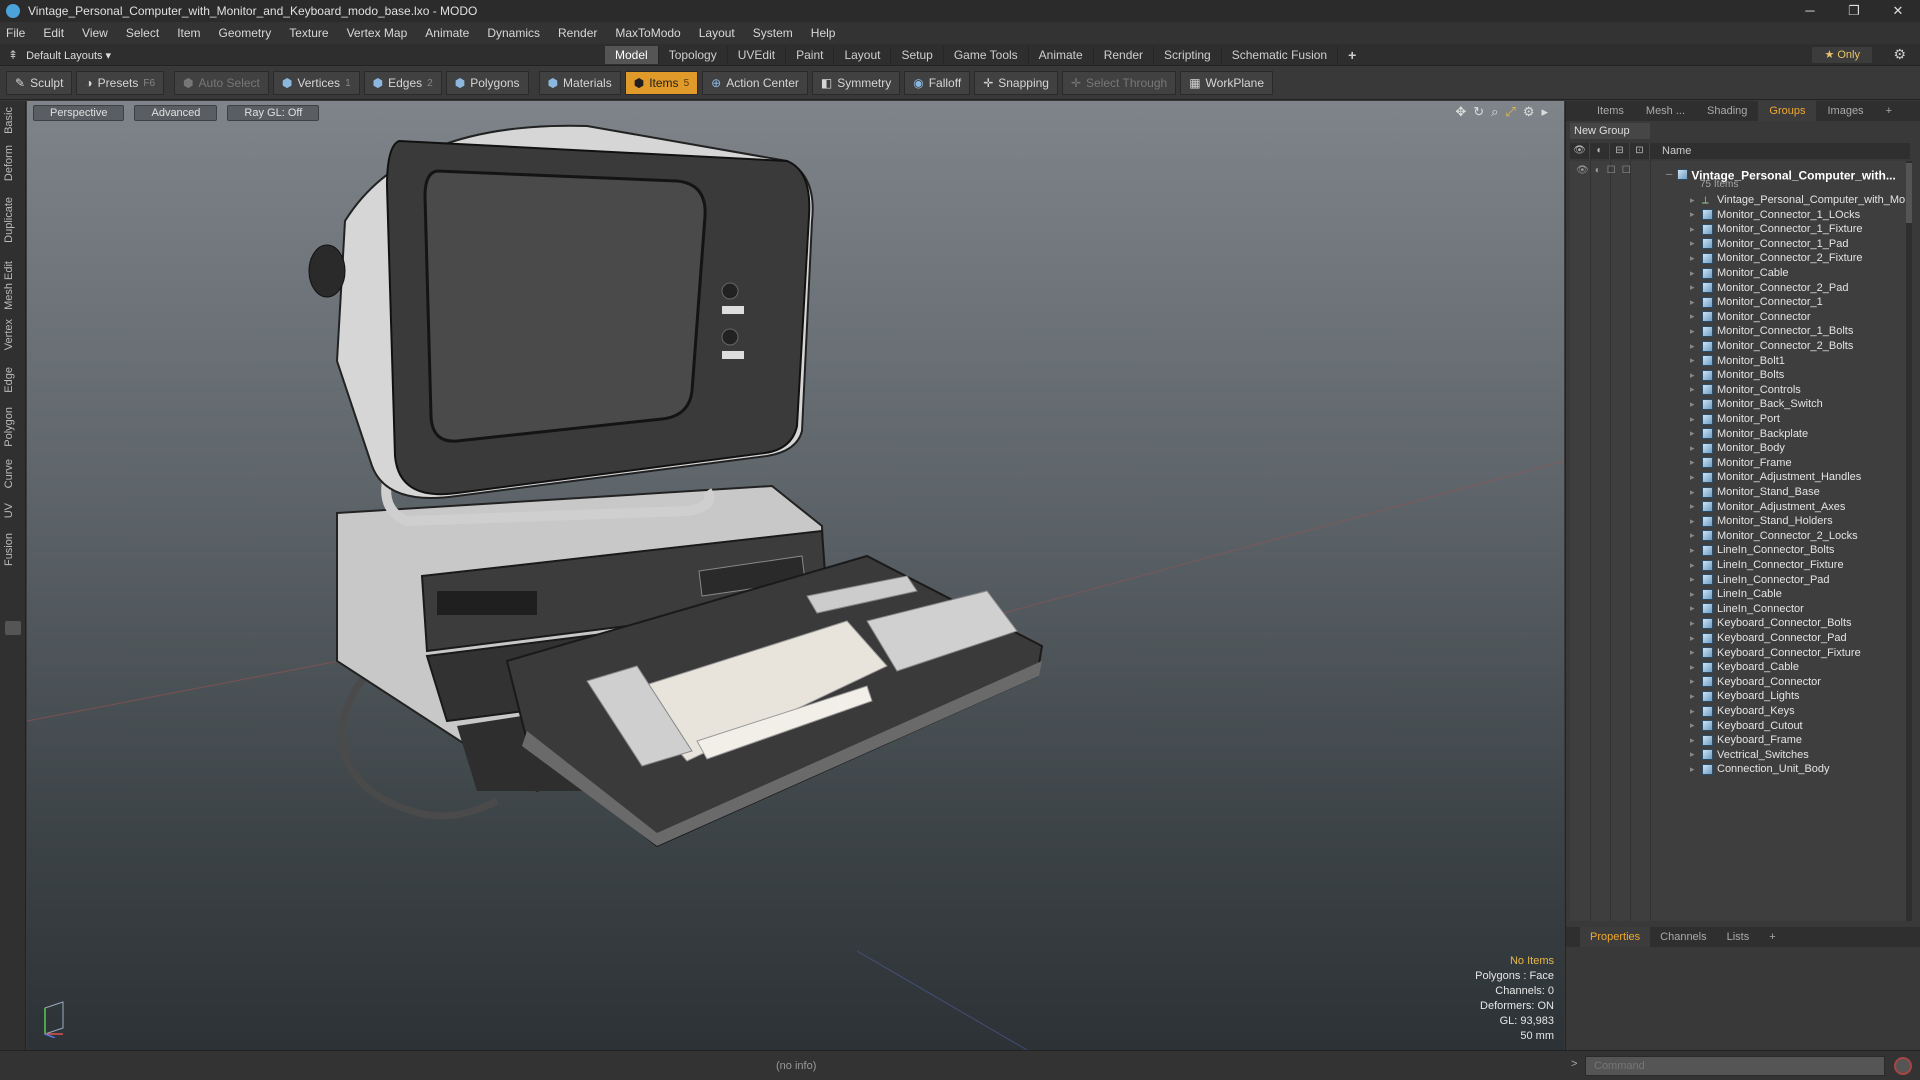 This screenshot has height=1080, width=1920. What do you see at coordinates (1598, 170) in the screenshot?
I see `root-render-icon: ◐` at bounding box center [1598, 170].